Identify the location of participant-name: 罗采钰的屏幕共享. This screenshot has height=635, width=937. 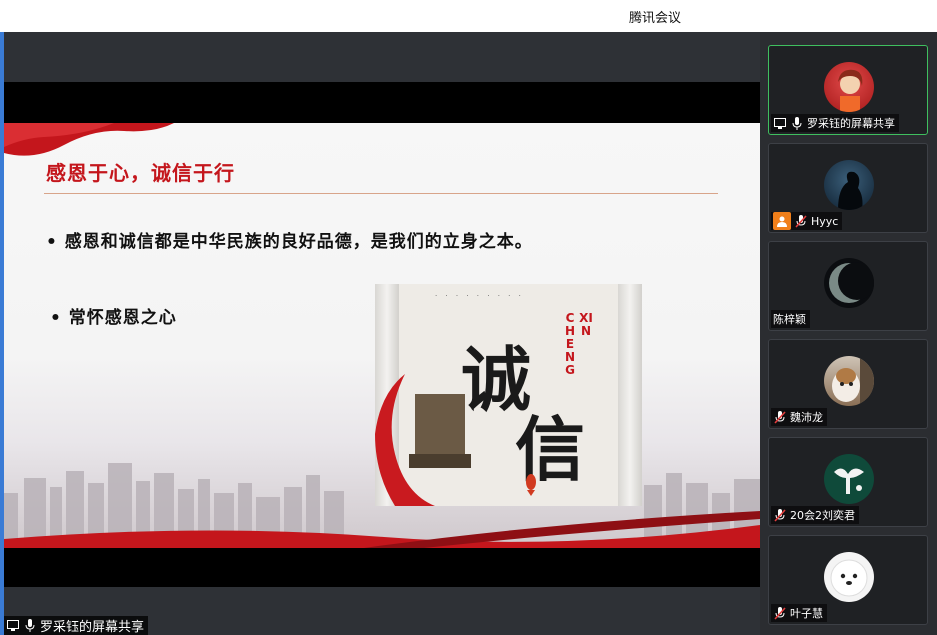
(851, 123).